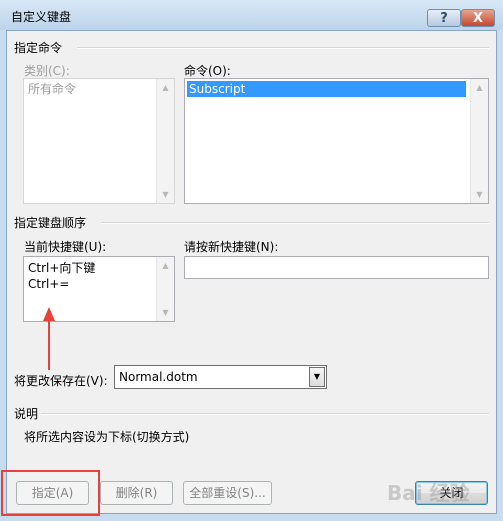  What do you see at coordinates (52, 89) in the screenshot?
I see `list-item: 所有命令` at bounding box center [52, 89].